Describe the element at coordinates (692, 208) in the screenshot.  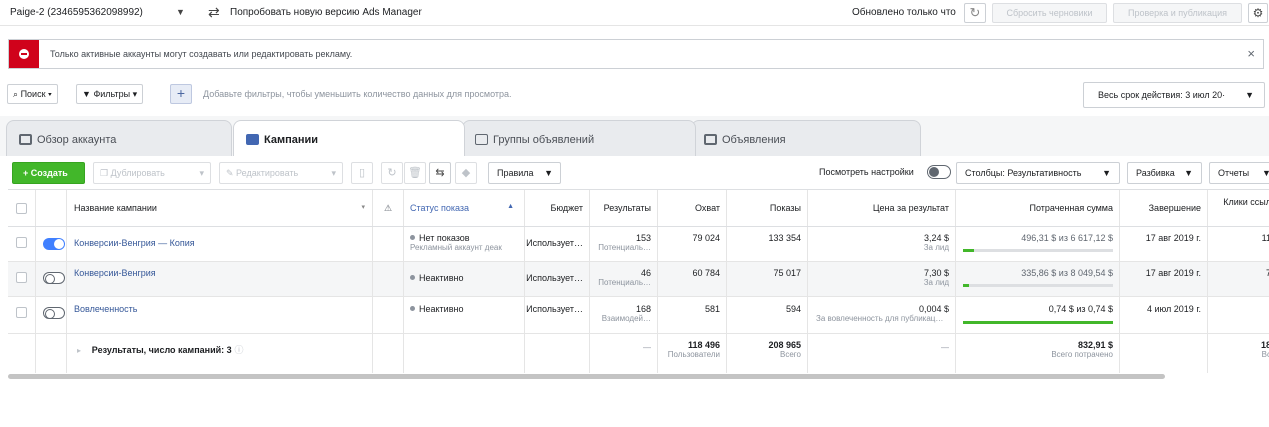
I see `header-reach: Охват` at that location.